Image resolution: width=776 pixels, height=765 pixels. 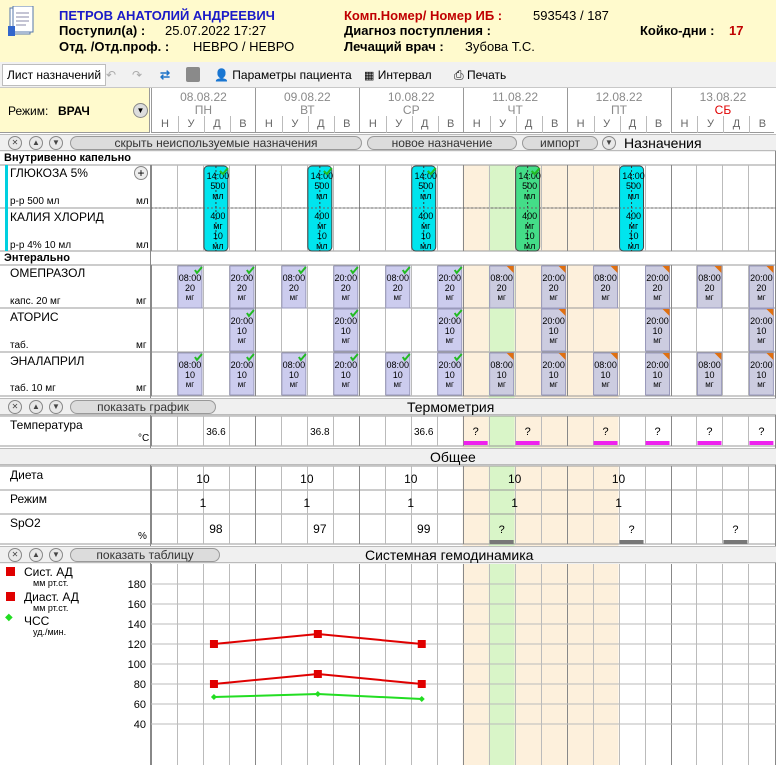 I want to click on dropdown-icon: ▼, so click(x=609, y=143).